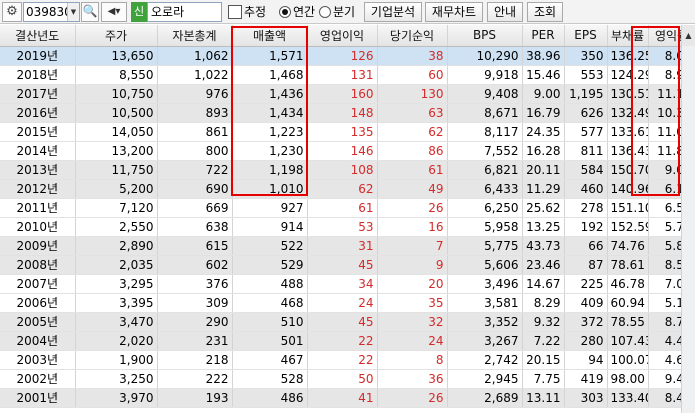  What do you see at coordinates (412, 322) in the screenshot?
I see `net-income-cell: 32` at bounding box center [412, 322].